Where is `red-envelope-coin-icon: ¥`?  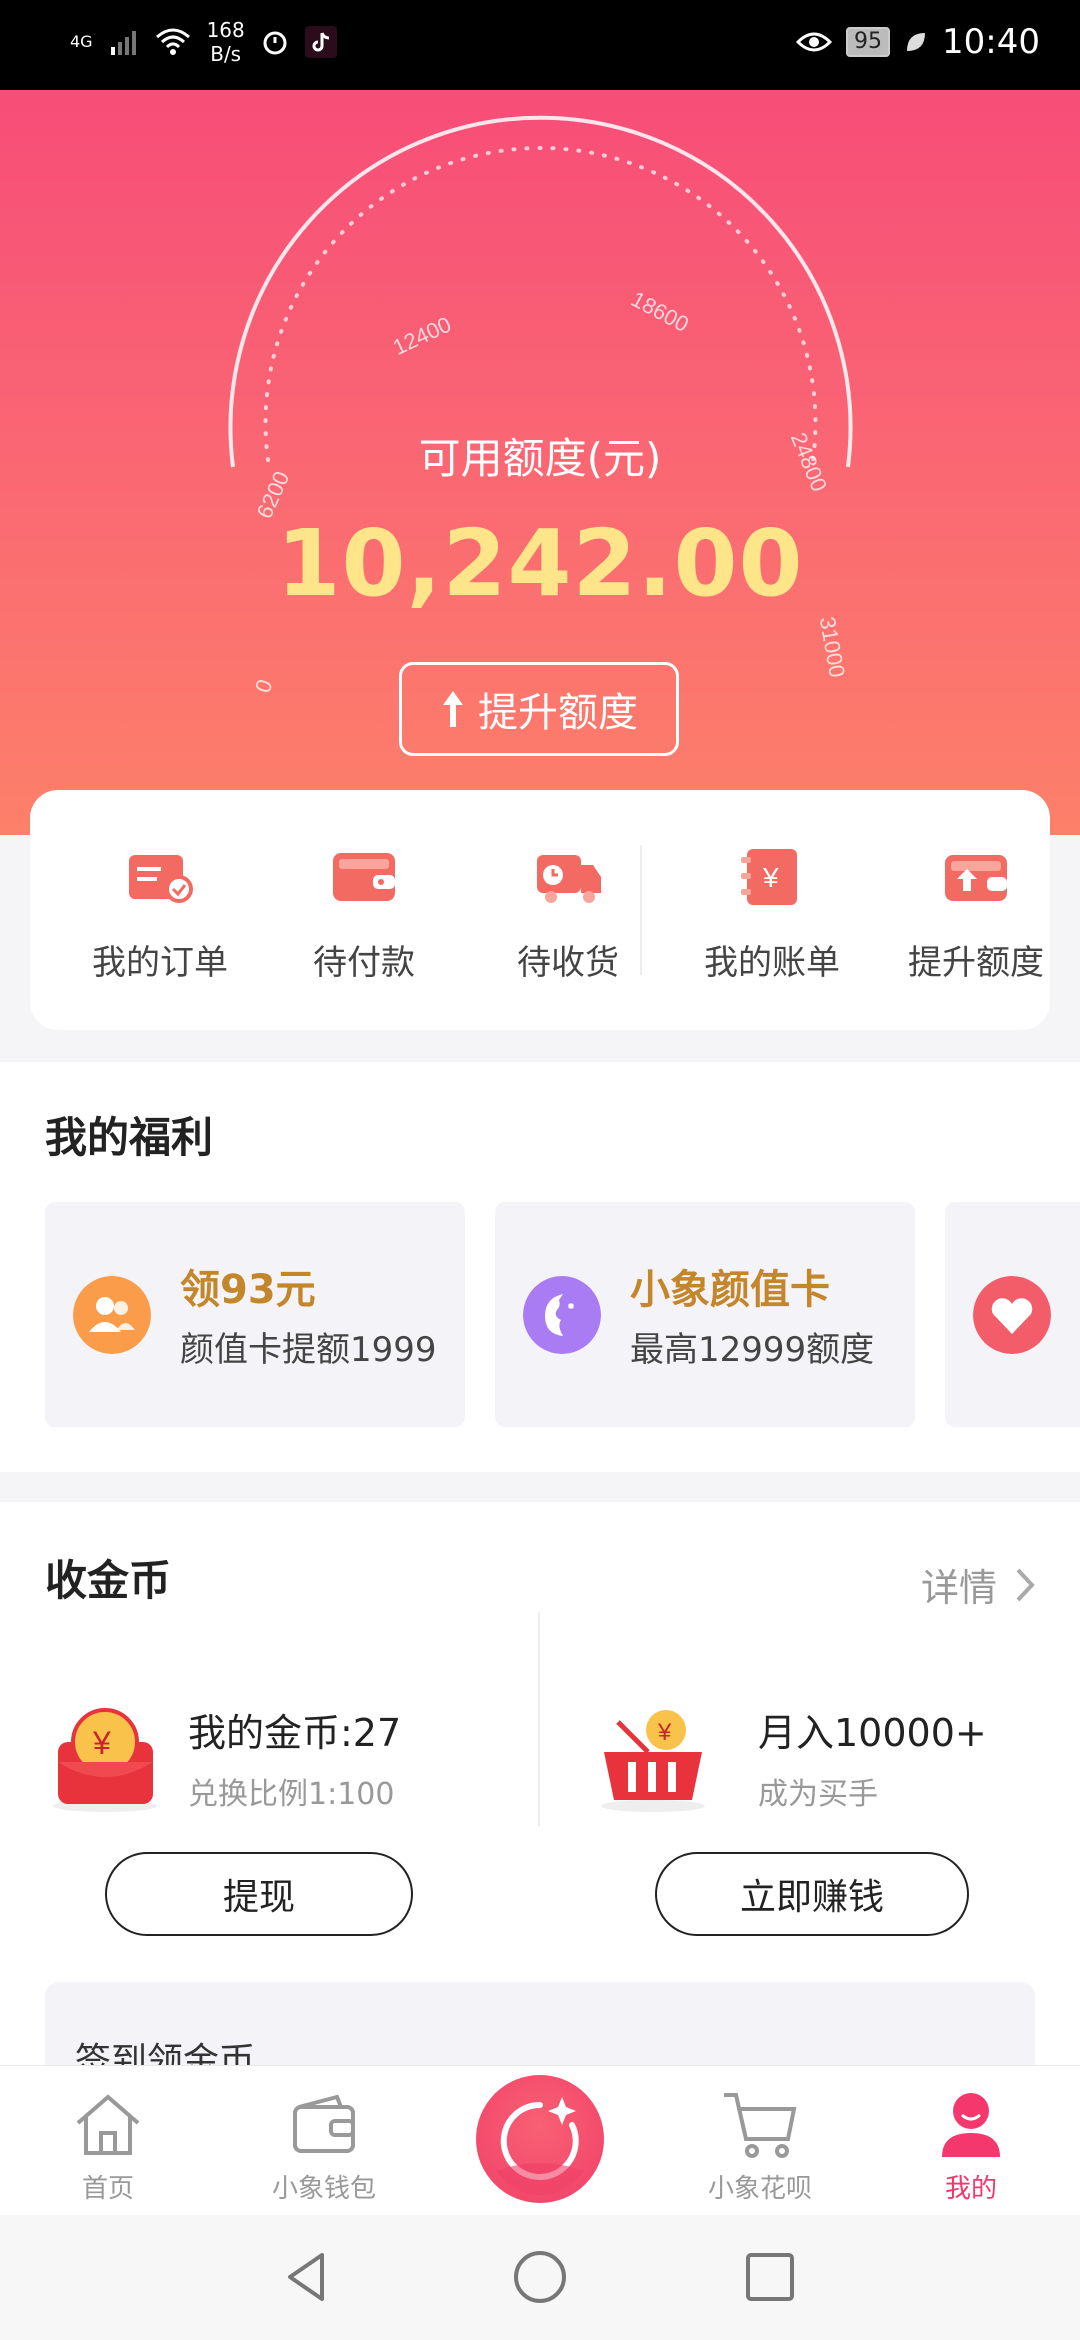 red-envelope-coin-icon: ¥ is located at coordinates (105, 1760).